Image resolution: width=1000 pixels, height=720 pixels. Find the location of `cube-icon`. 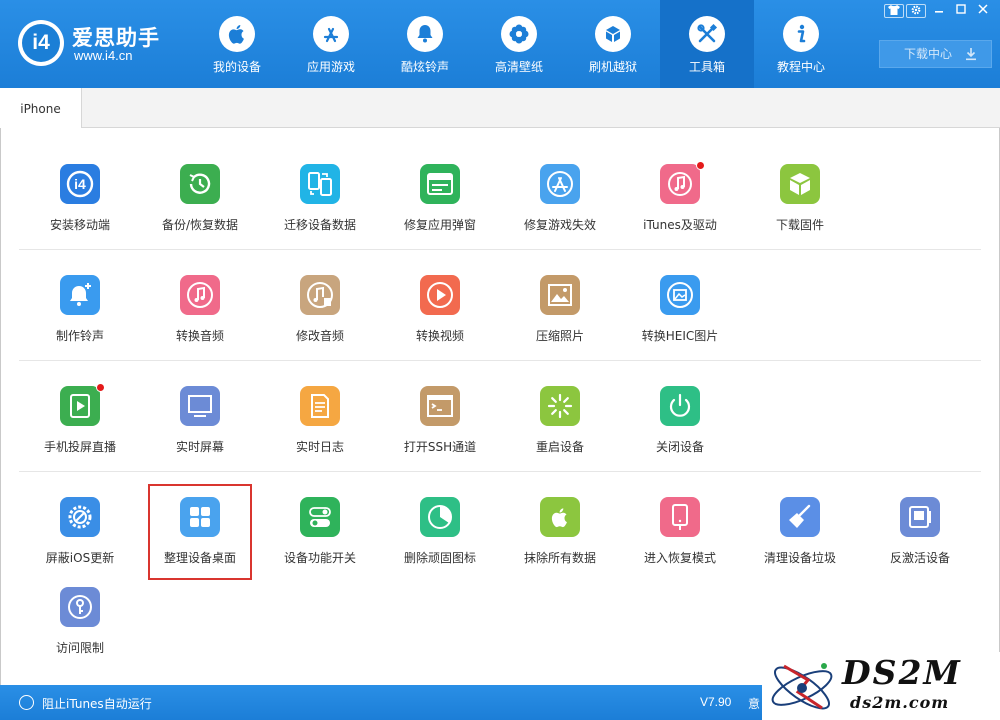

cube-icon is located at coordinates (800, 184).